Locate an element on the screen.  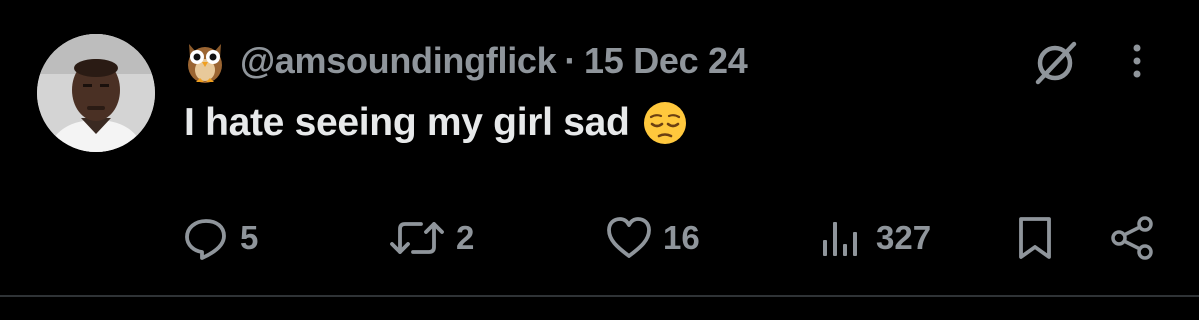
share-icon is located at coordinates (1132, 238).